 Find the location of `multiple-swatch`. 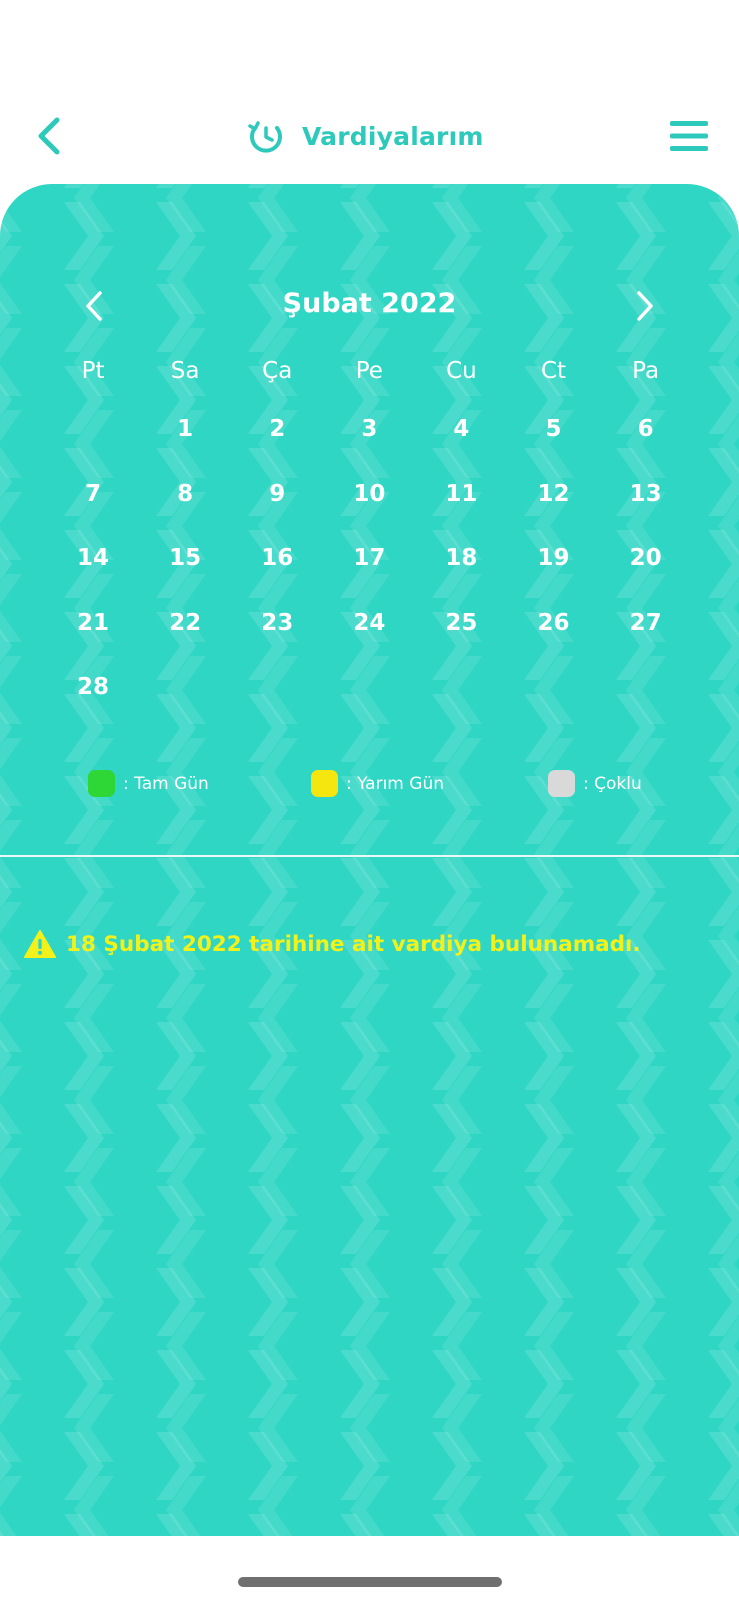

multiple-swatch is located at coordinates (561, 783).